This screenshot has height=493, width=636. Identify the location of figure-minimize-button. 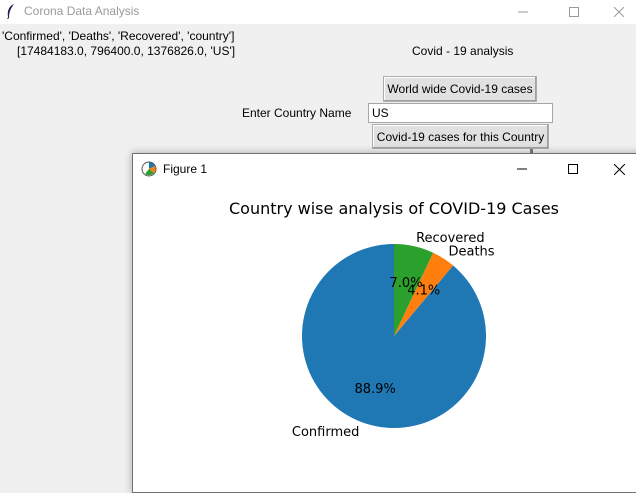
(522, 169).